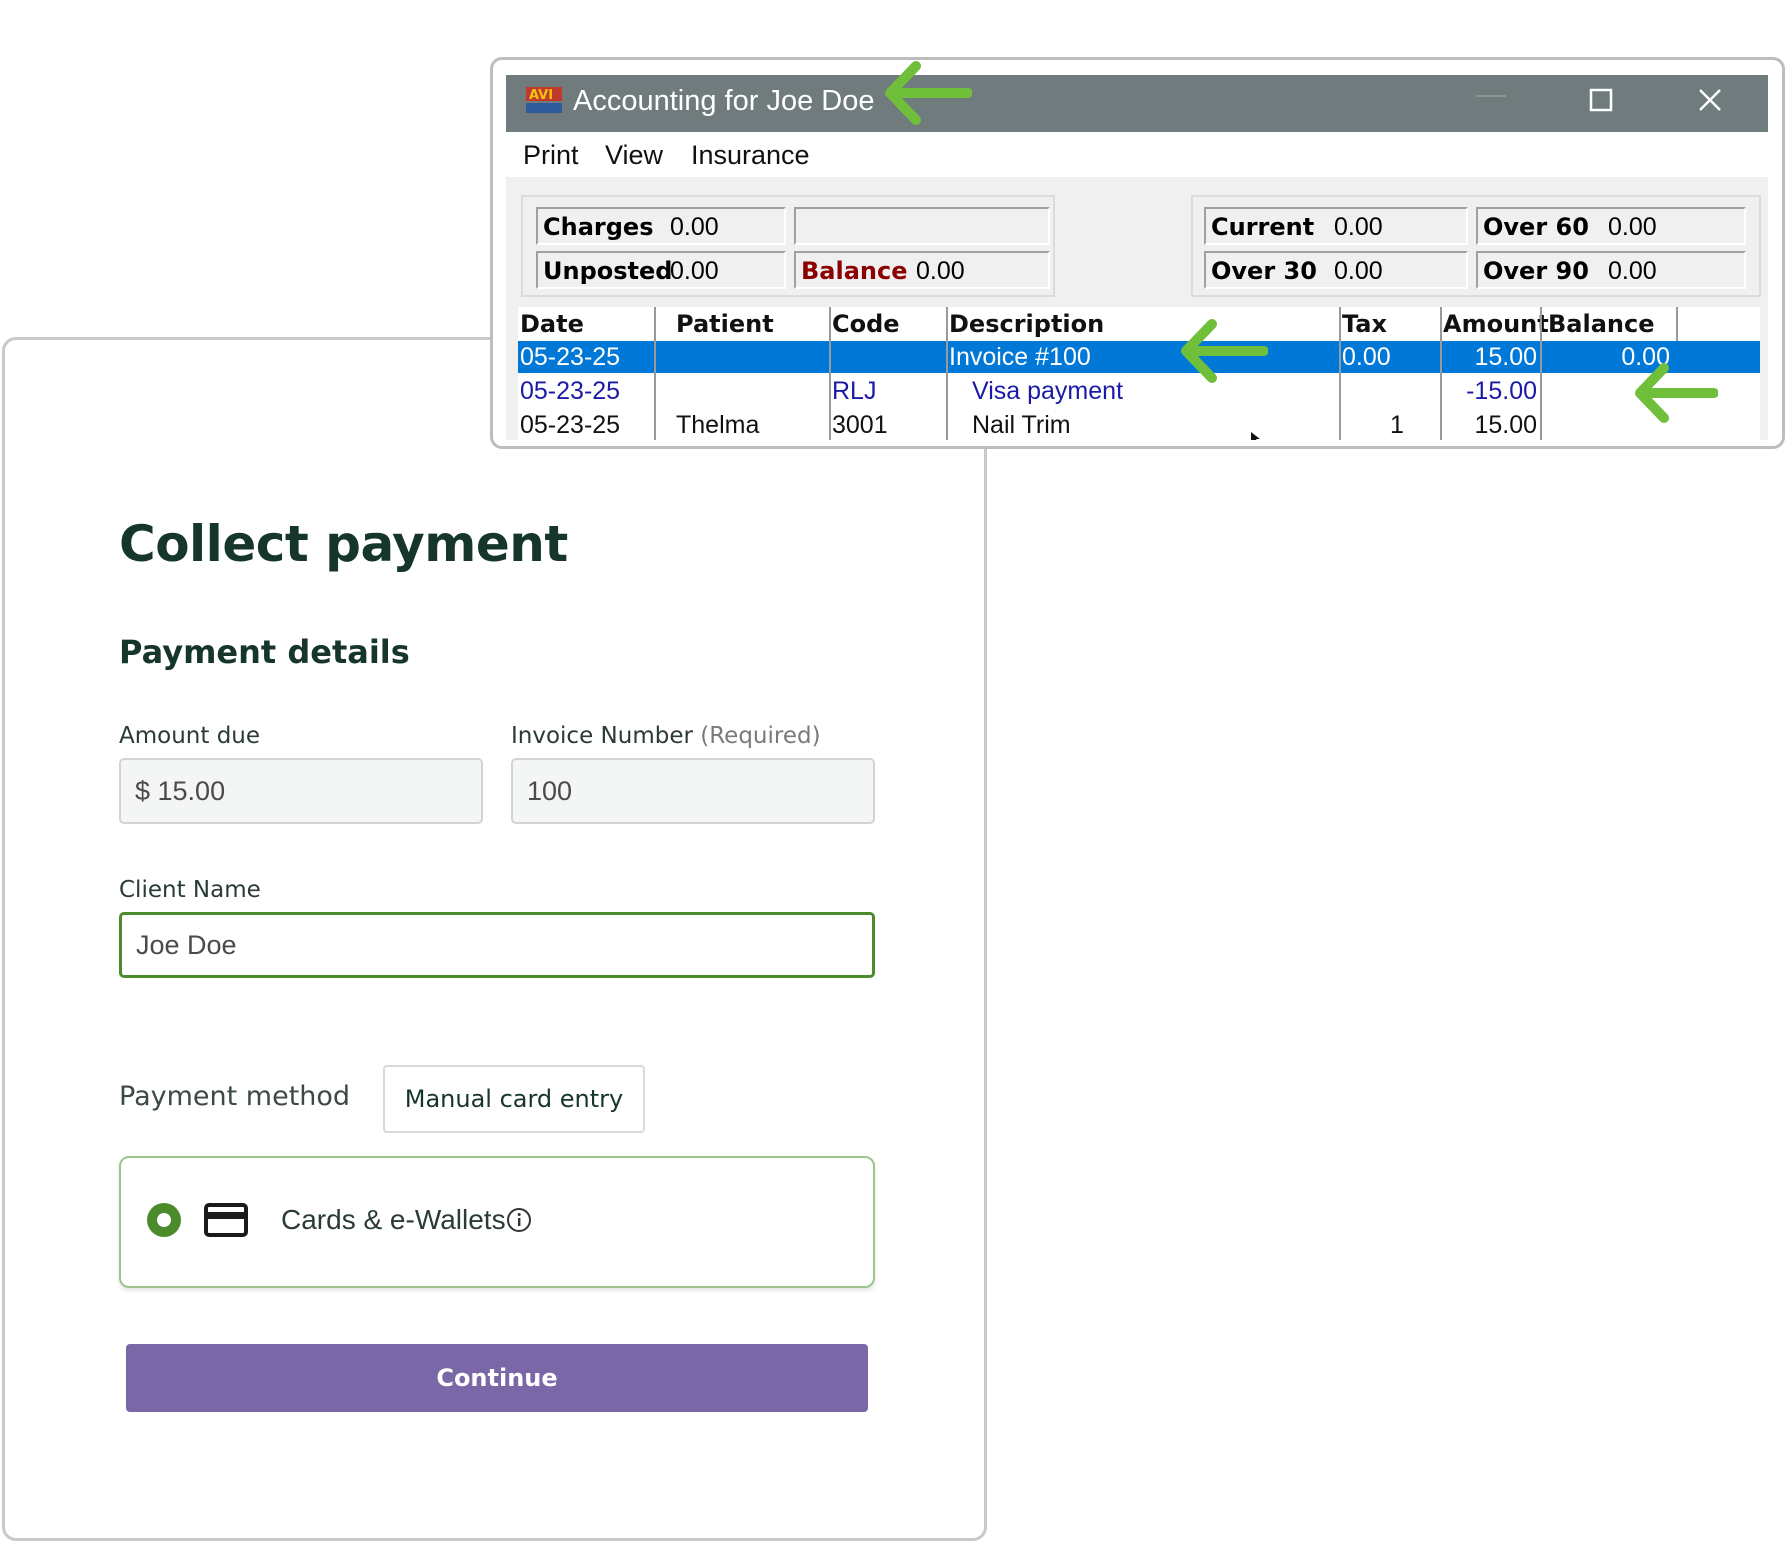 Image resolution: width=1787 pixels, height=1543 pixels. Describe the element at coordinates (693, 791) in the screenshot. I see `invoice-number-field: 100` at that location.